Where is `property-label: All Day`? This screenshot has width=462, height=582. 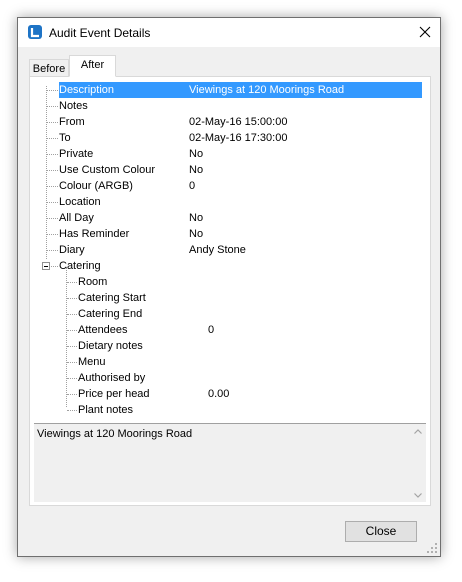 property-label: All Day is located at coordinates (76, 218).